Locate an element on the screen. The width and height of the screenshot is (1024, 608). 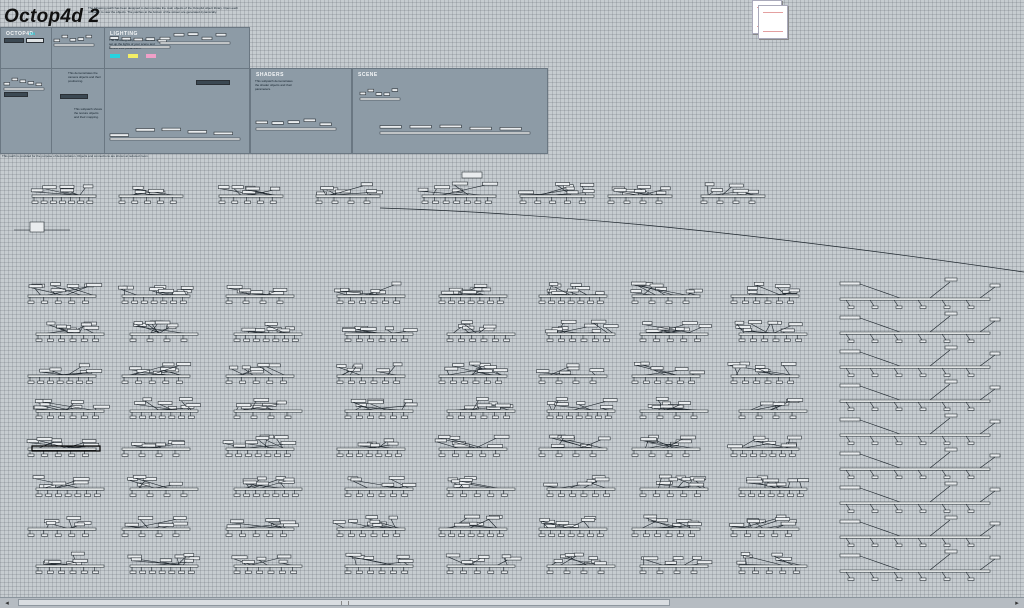
scroll-left-icon: ◂ is located at coordinates (7, 603).